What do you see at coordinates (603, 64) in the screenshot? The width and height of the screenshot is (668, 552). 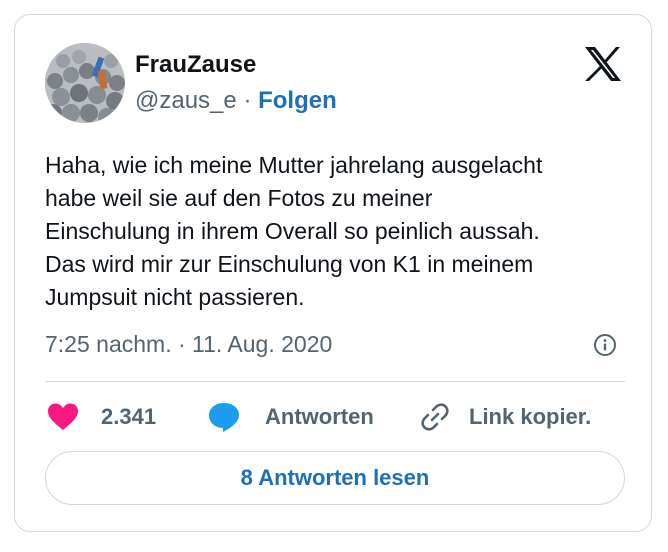 I see `x-logo-icon` at bounding box center [603, 64].